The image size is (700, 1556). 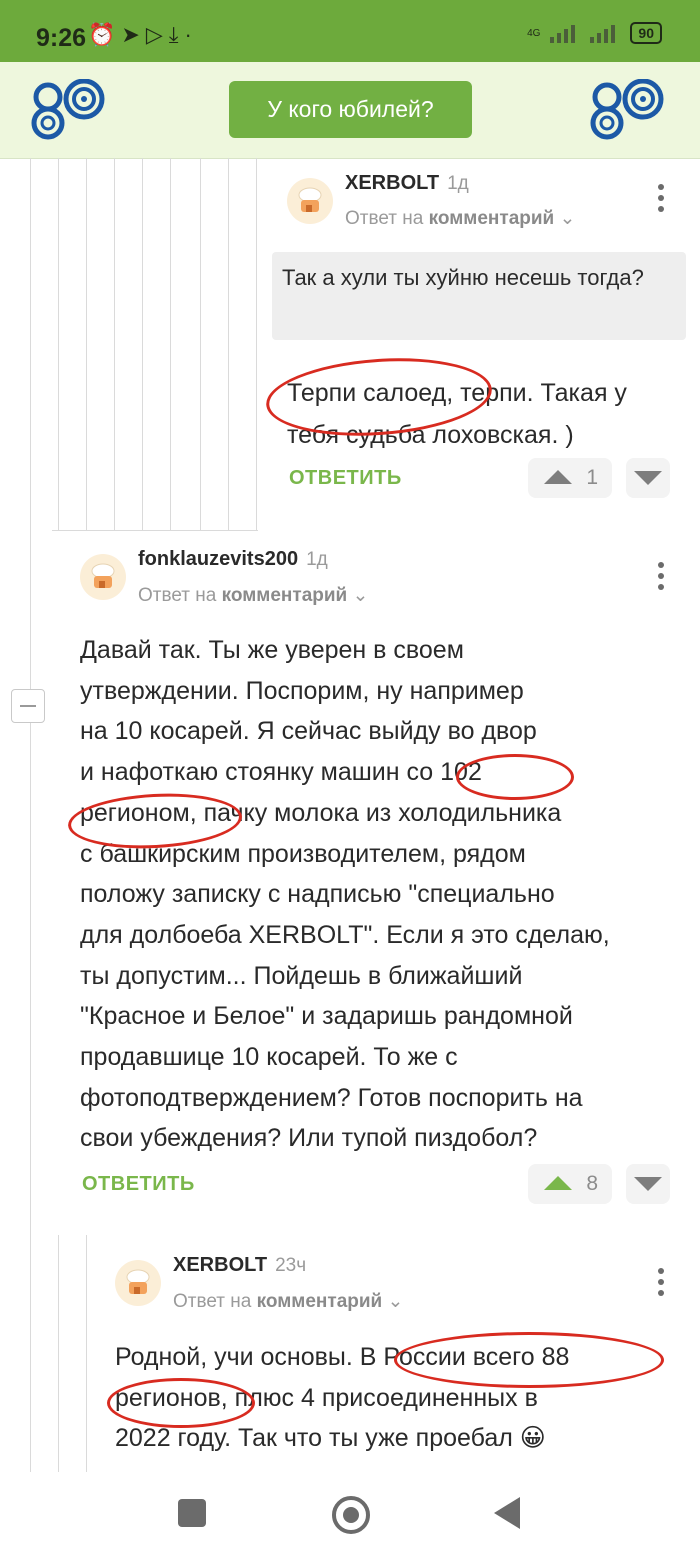 I want to click on signal-icon, so click(x=563, y=34).